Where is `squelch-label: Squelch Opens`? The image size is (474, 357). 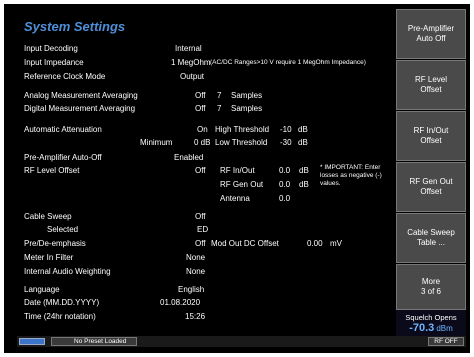
squelch-label: Squelch Opens is located at coordinates (431, 317).